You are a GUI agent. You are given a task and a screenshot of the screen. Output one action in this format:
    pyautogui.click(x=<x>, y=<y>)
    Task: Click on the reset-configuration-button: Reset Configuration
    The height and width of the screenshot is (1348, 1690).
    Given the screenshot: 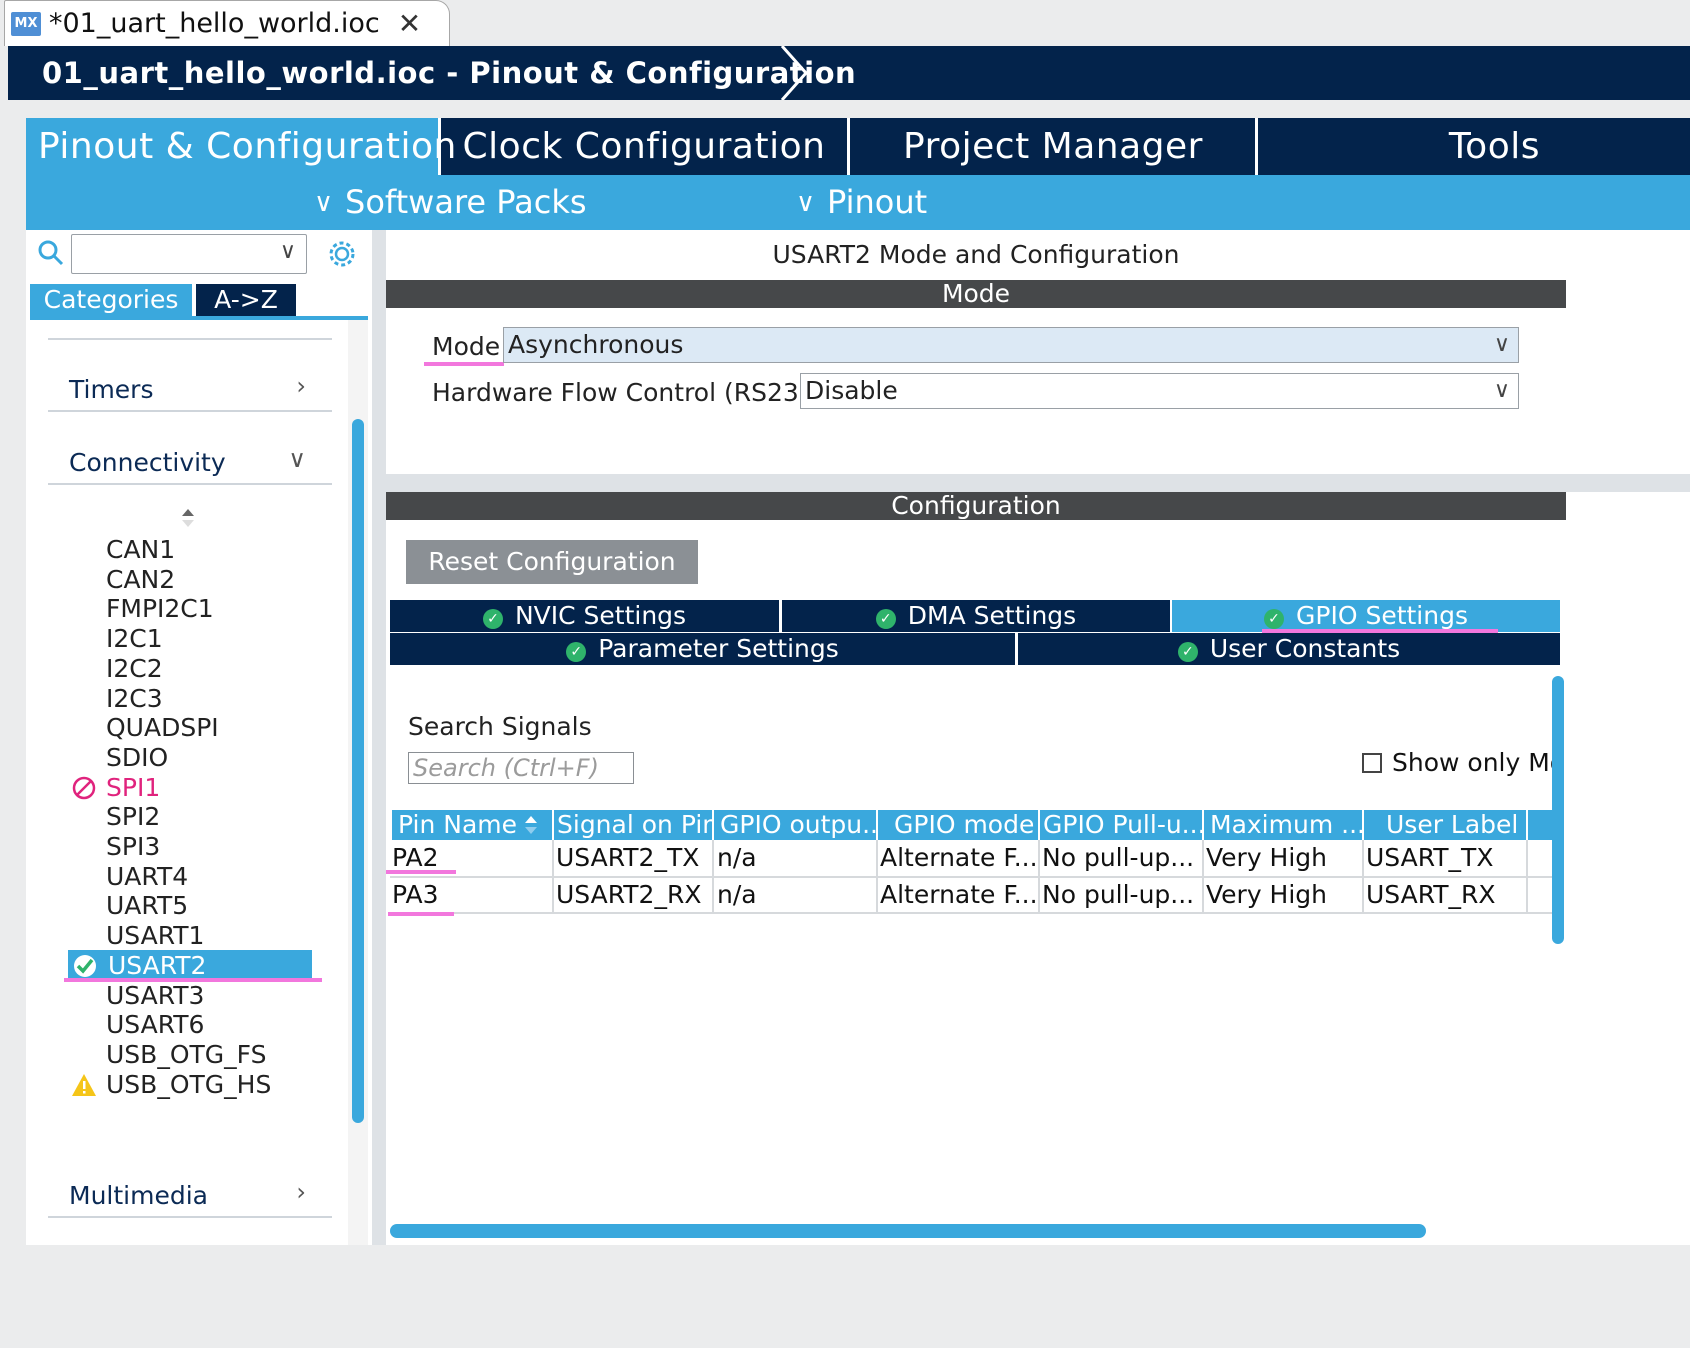 What is the action you would take?
    pyautogui.click(x=552, y=562)
    